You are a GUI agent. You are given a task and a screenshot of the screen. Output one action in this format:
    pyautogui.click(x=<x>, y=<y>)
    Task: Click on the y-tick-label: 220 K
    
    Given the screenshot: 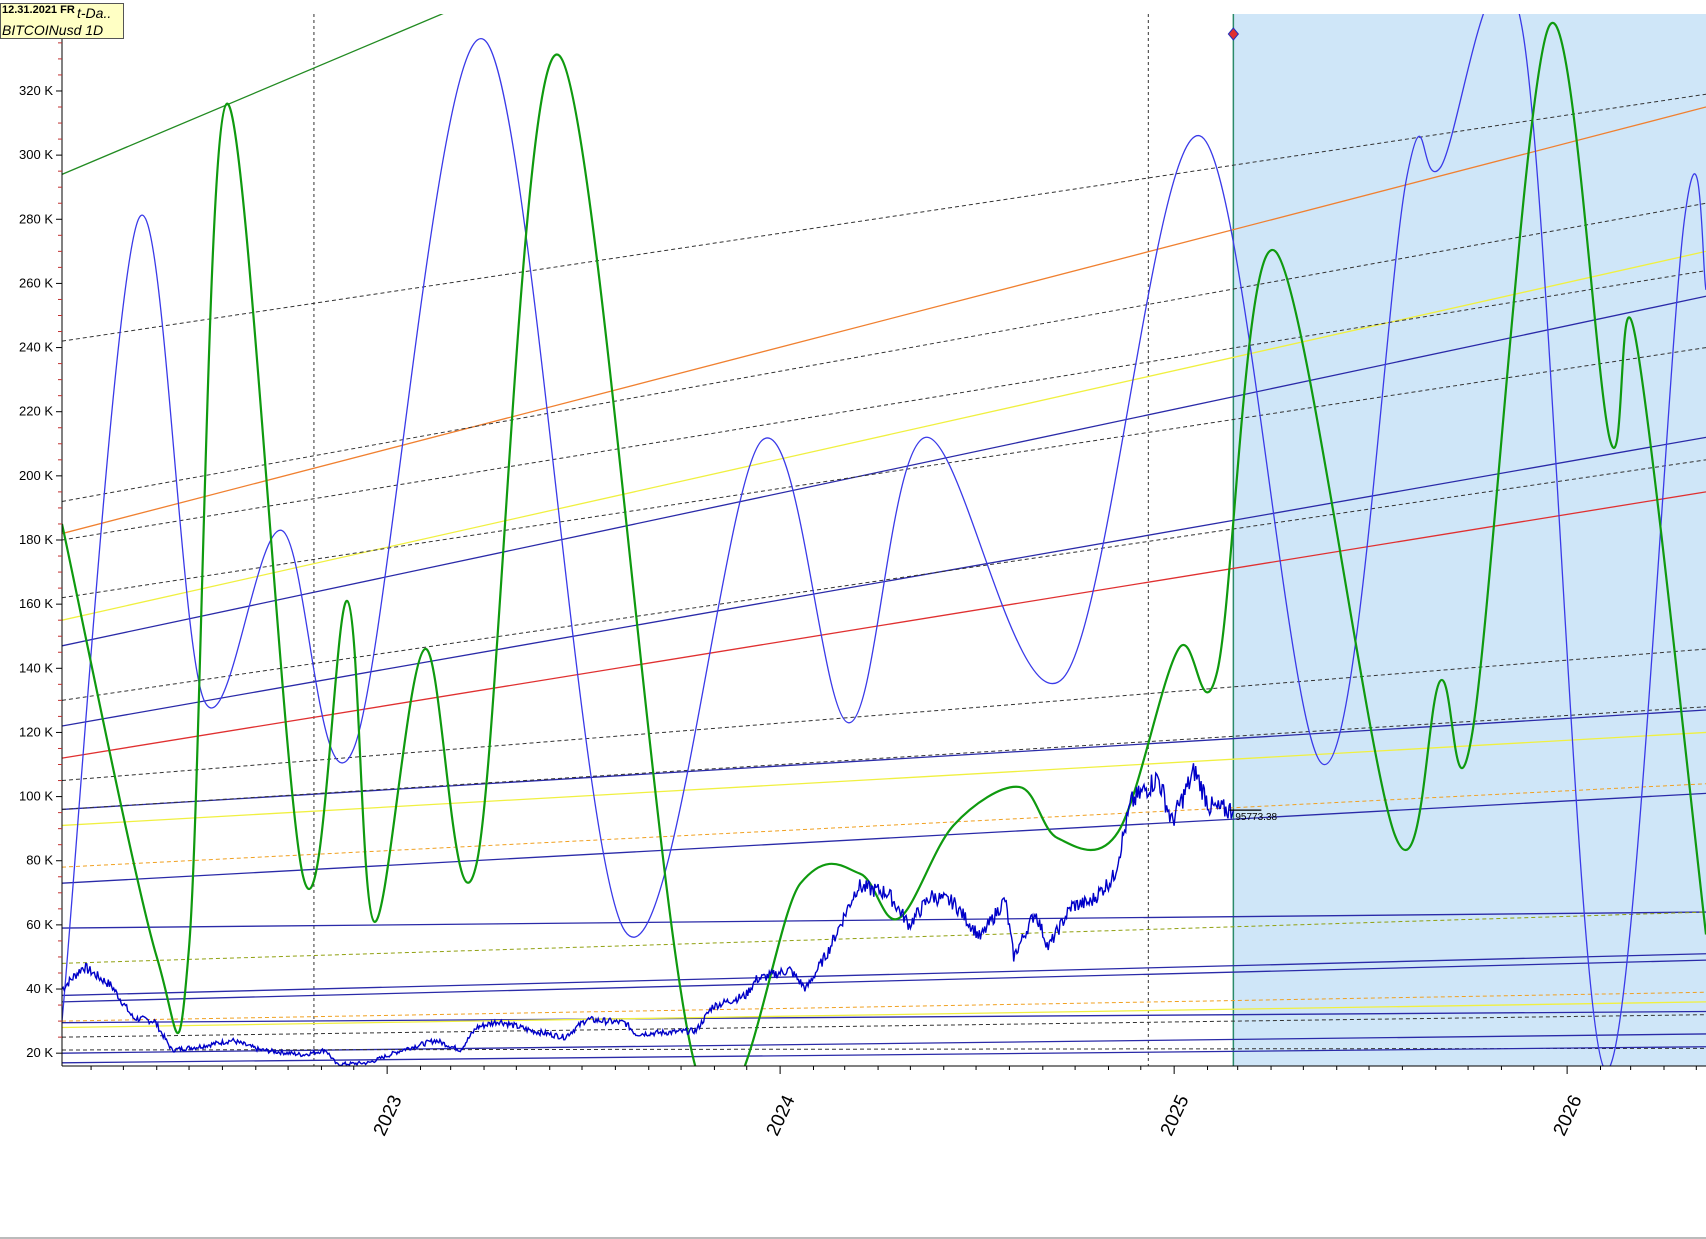 What is the action you would take?
    pyautogui.click(x=36, y=411)
    